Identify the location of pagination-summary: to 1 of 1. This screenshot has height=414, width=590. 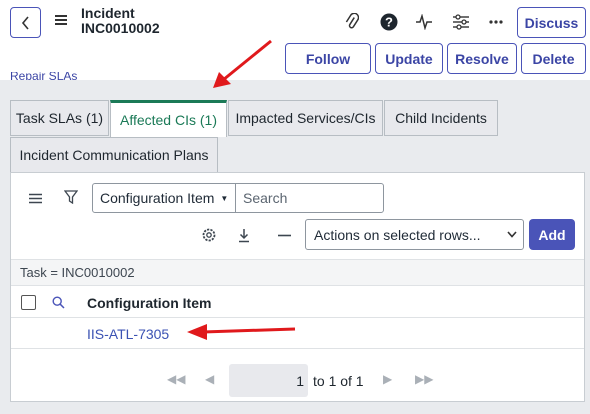
(338, 381).